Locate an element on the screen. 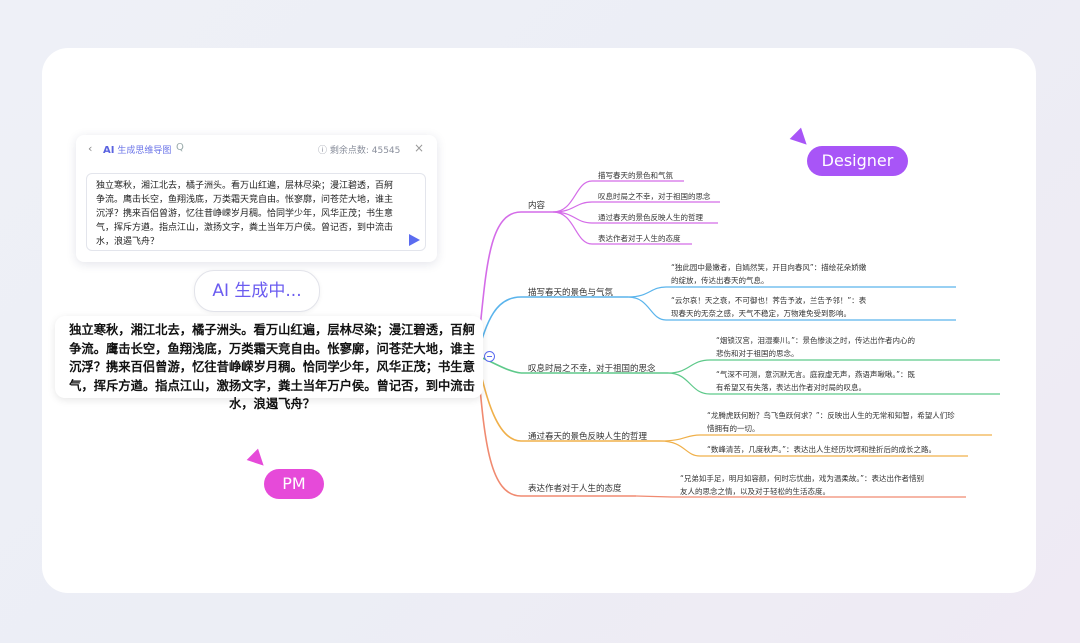 This screenshot has height=643, width=1080. leaf-1-3: 通过春天的景色反映人生的哲理 is located at coordinates (650, 217).